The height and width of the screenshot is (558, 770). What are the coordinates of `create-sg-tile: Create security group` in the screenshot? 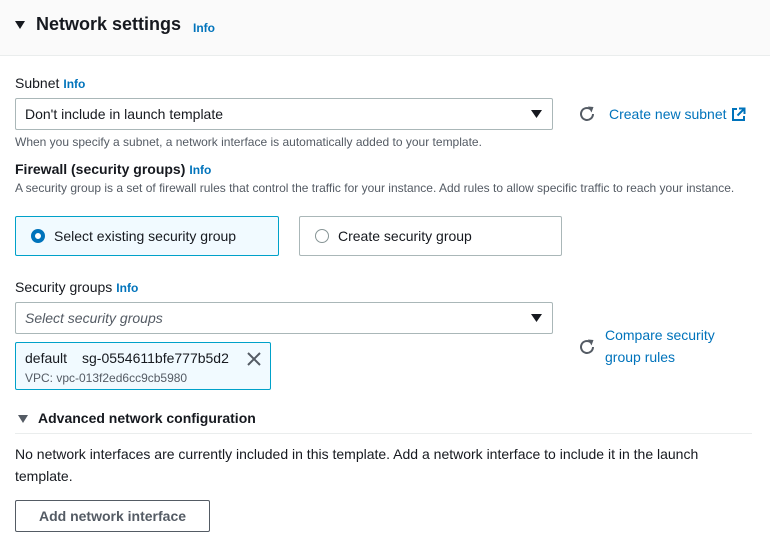 It's located at (430, 236).